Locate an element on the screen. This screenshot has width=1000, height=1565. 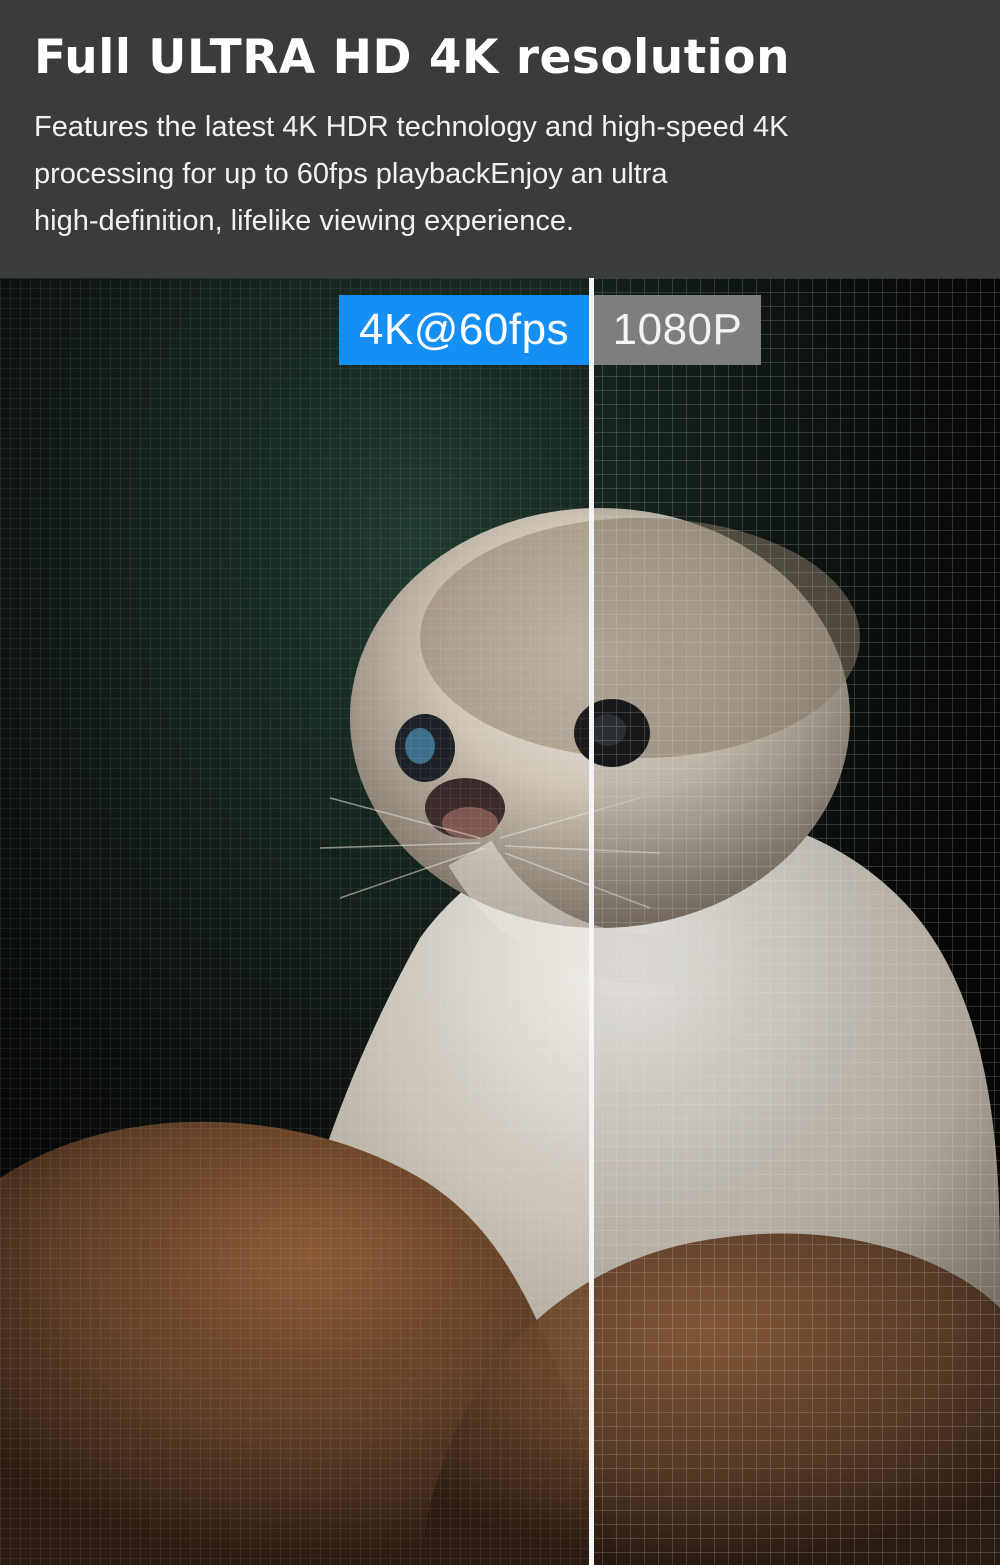
comparison-divider is located at coordinates (591, 921).